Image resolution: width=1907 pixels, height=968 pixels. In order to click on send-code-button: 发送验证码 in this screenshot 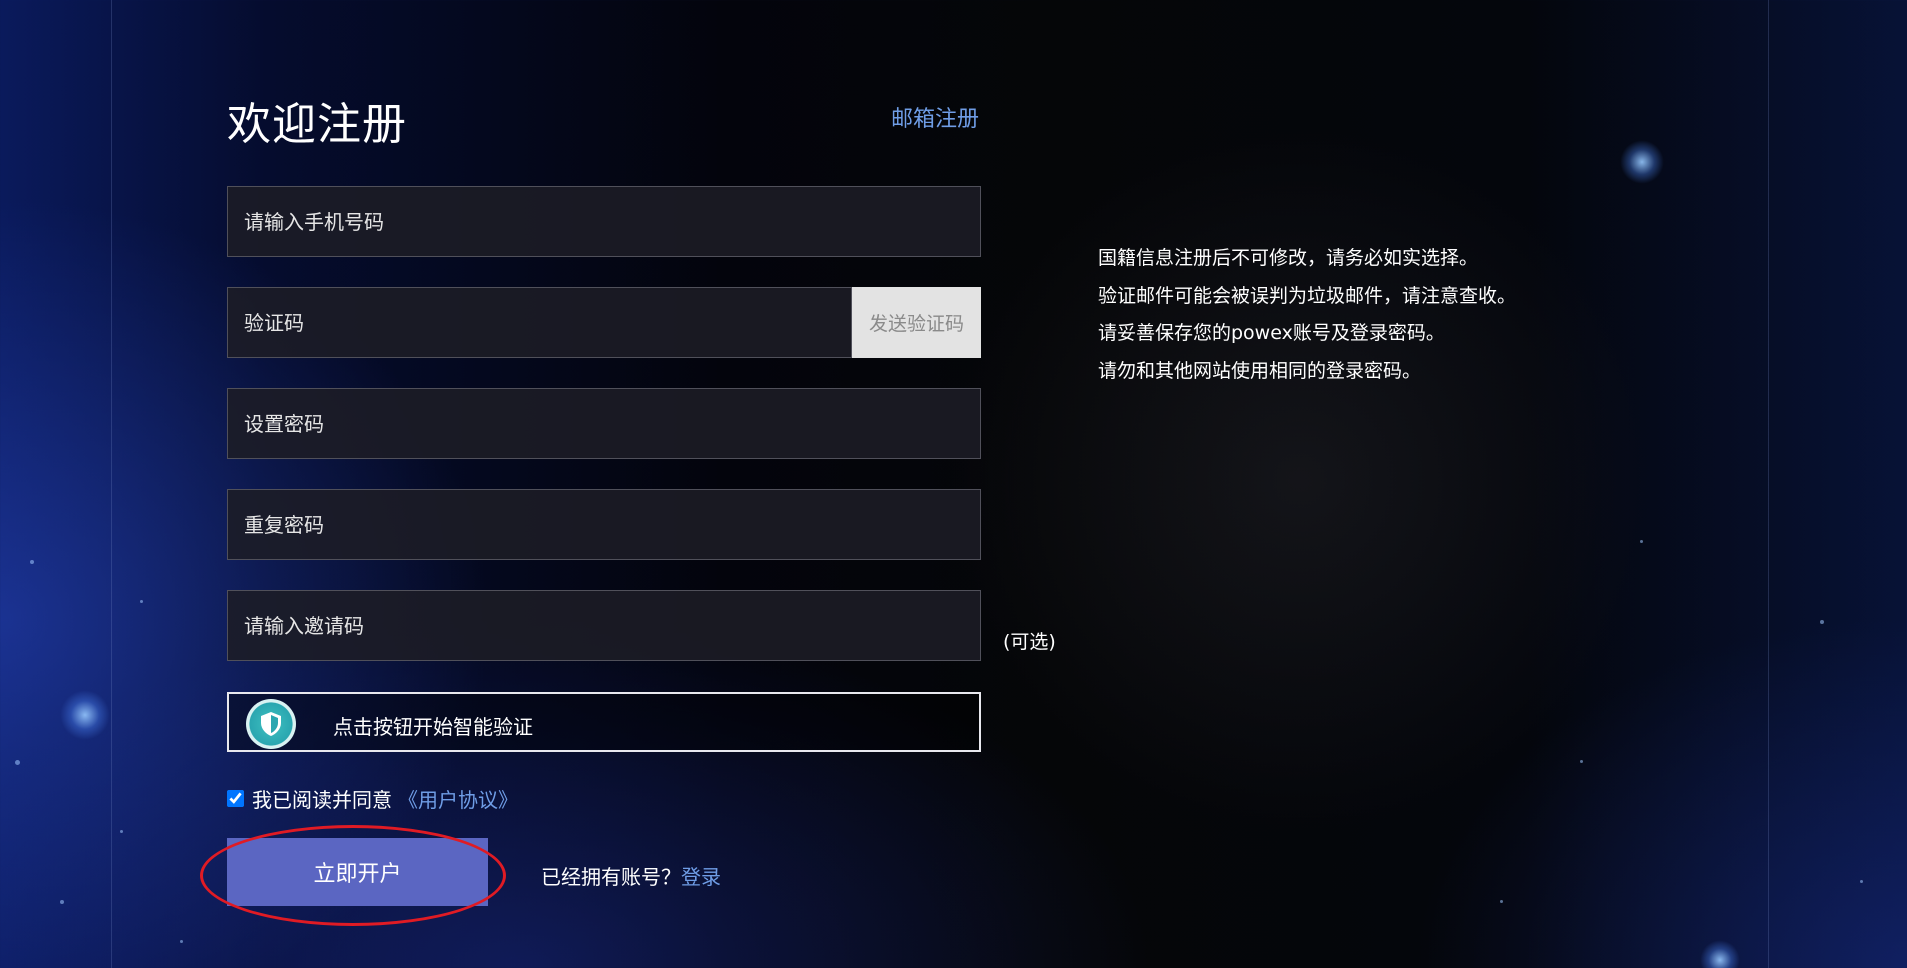, I will do `click(916, 322)`.